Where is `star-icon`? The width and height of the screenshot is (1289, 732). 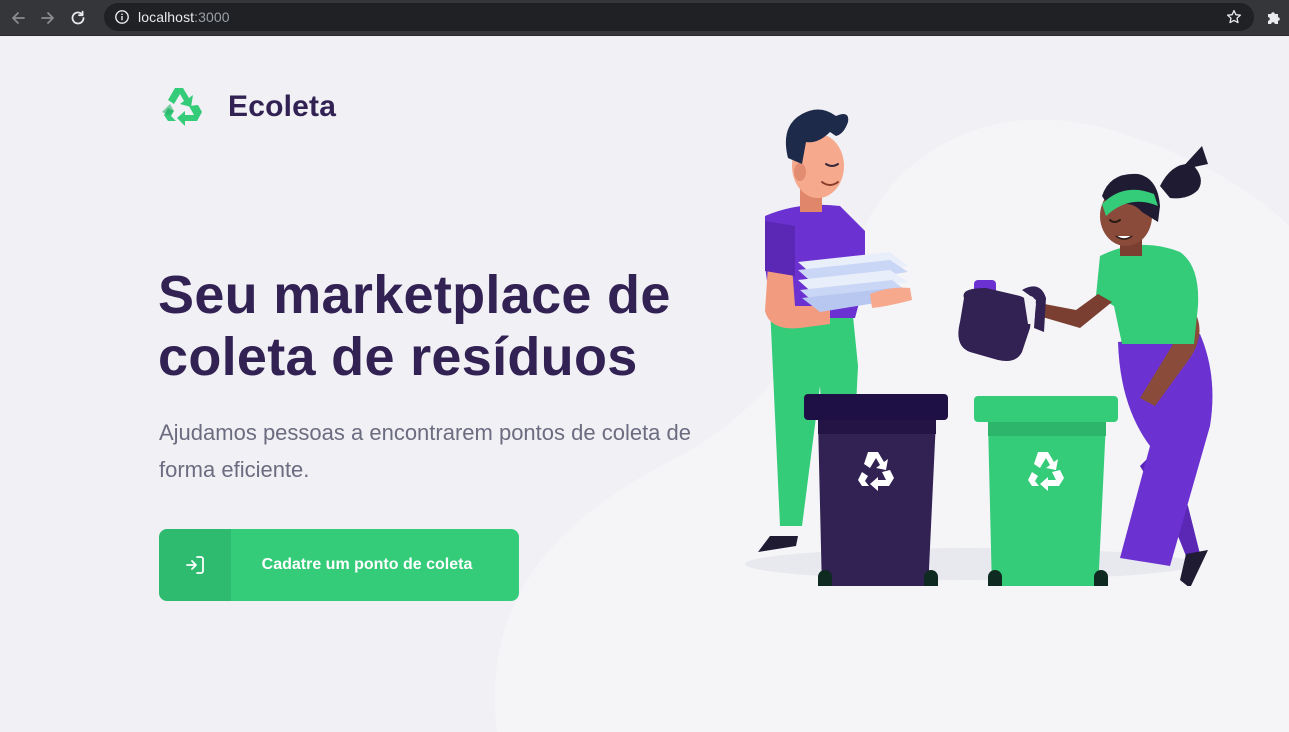 star-icon is located at coordinates (1234, 16).